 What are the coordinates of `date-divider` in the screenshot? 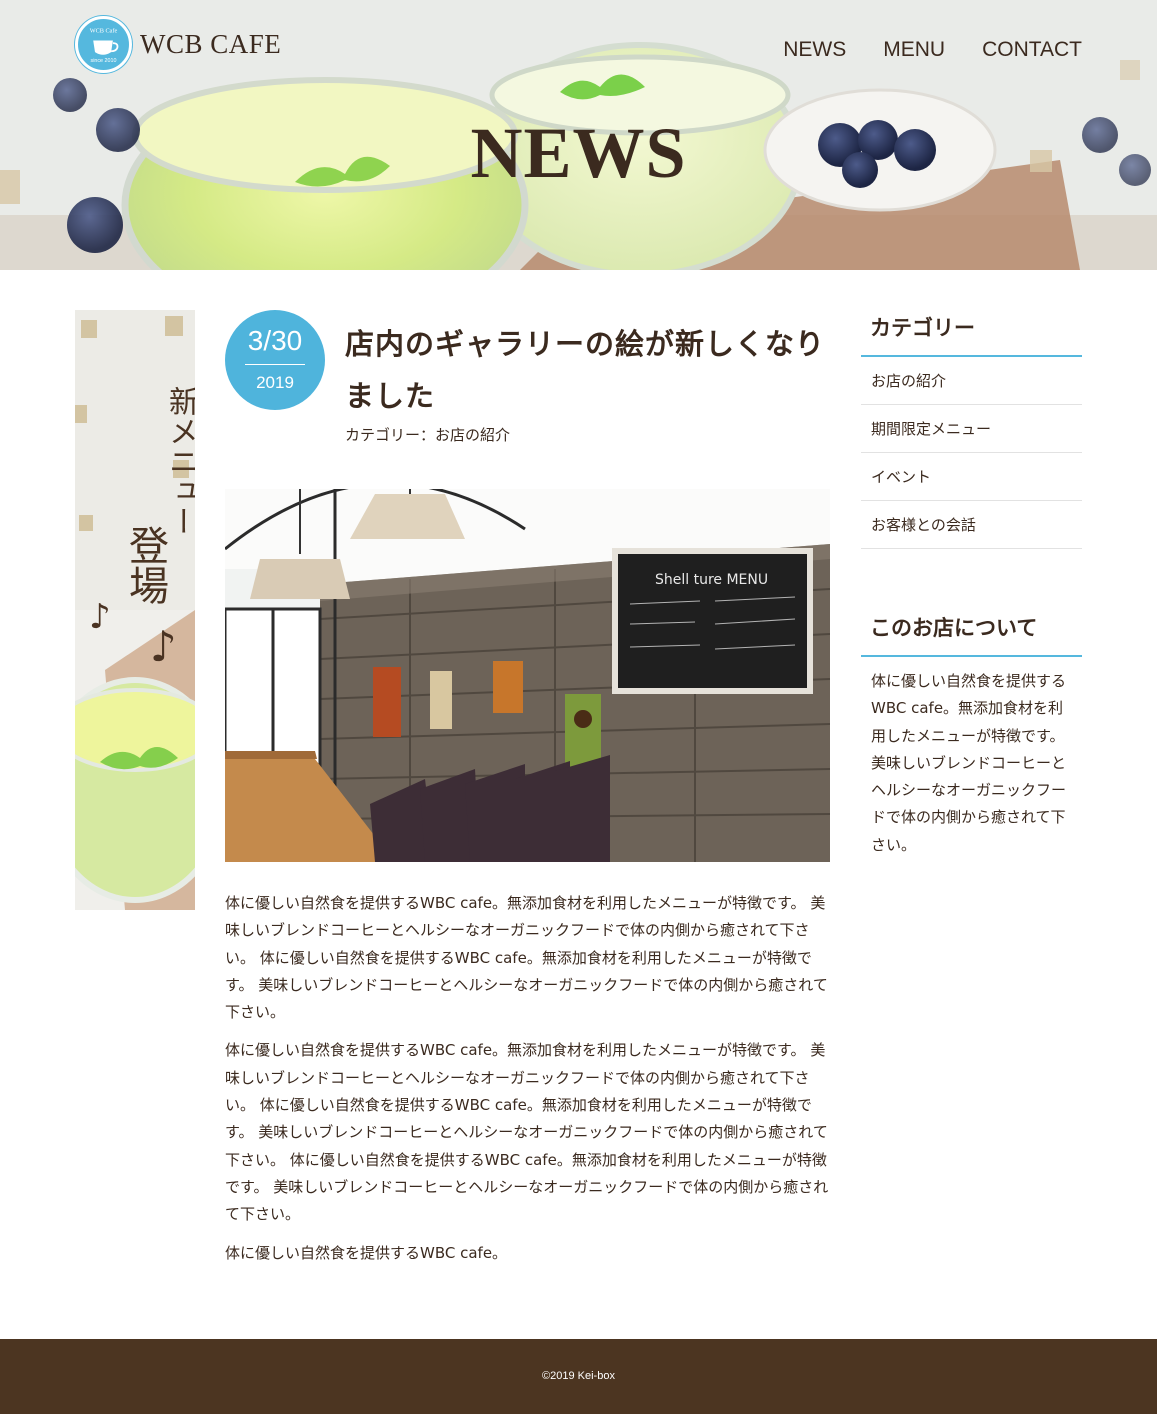 It's located at (275, 364).